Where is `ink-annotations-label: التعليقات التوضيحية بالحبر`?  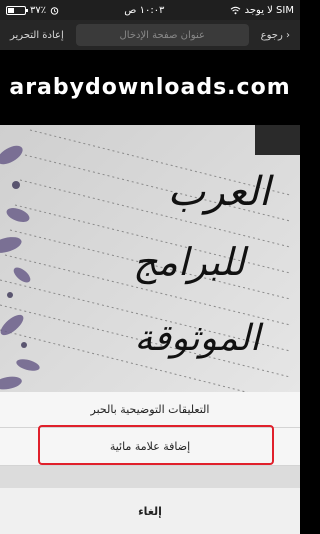
ink-annotations-label: التعليقات التوضيحية بالحبر is located at coordinates (150, 409).